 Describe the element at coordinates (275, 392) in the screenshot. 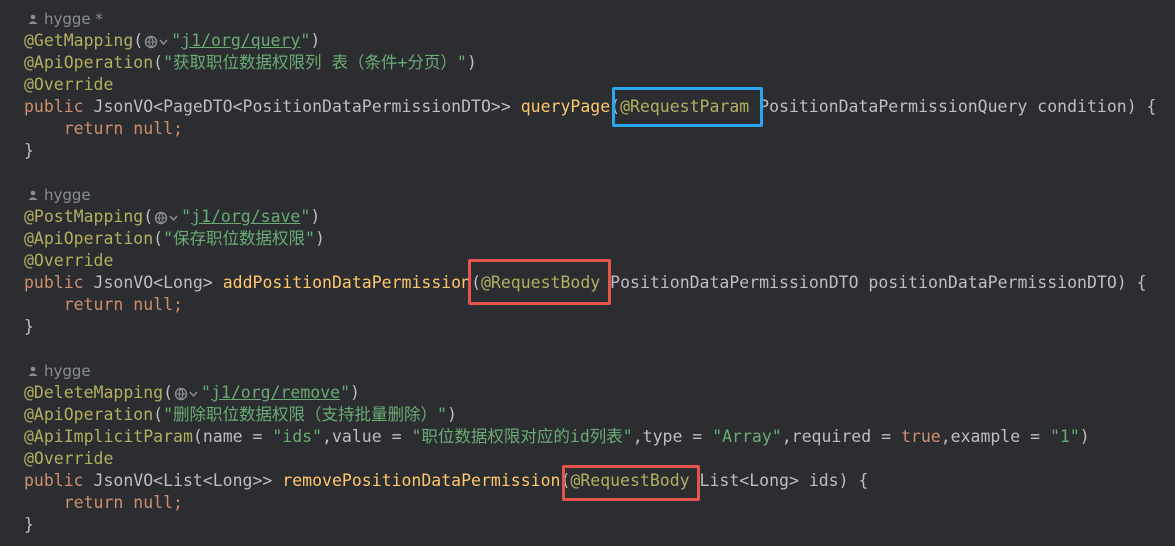

I see `endpoint-url-link: j1/org/remove` at that location.